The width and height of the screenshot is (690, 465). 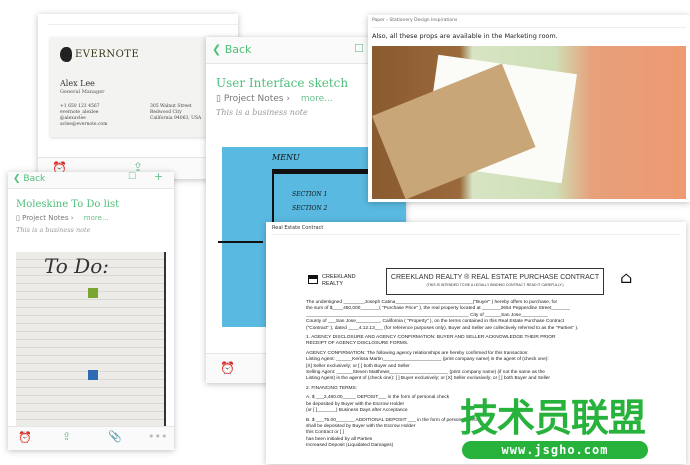 I want to click on note-title: User Interface sketch, so click(x=282, y=83).